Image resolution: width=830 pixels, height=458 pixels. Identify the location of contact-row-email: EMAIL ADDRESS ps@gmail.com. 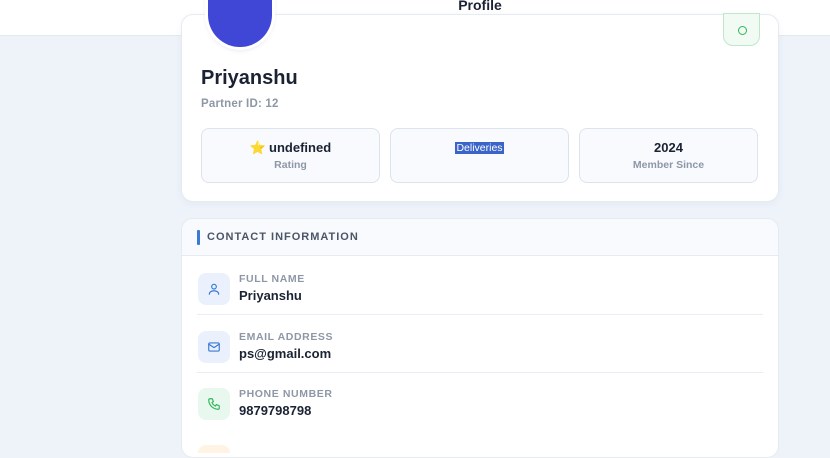
(480, 344).